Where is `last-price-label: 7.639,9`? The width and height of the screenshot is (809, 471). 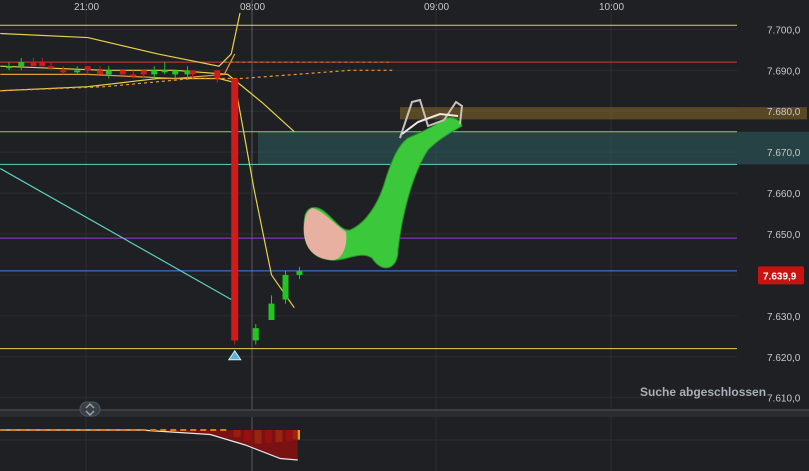
last-price-label: 7.639,9 is located at coordinates (780, 276).